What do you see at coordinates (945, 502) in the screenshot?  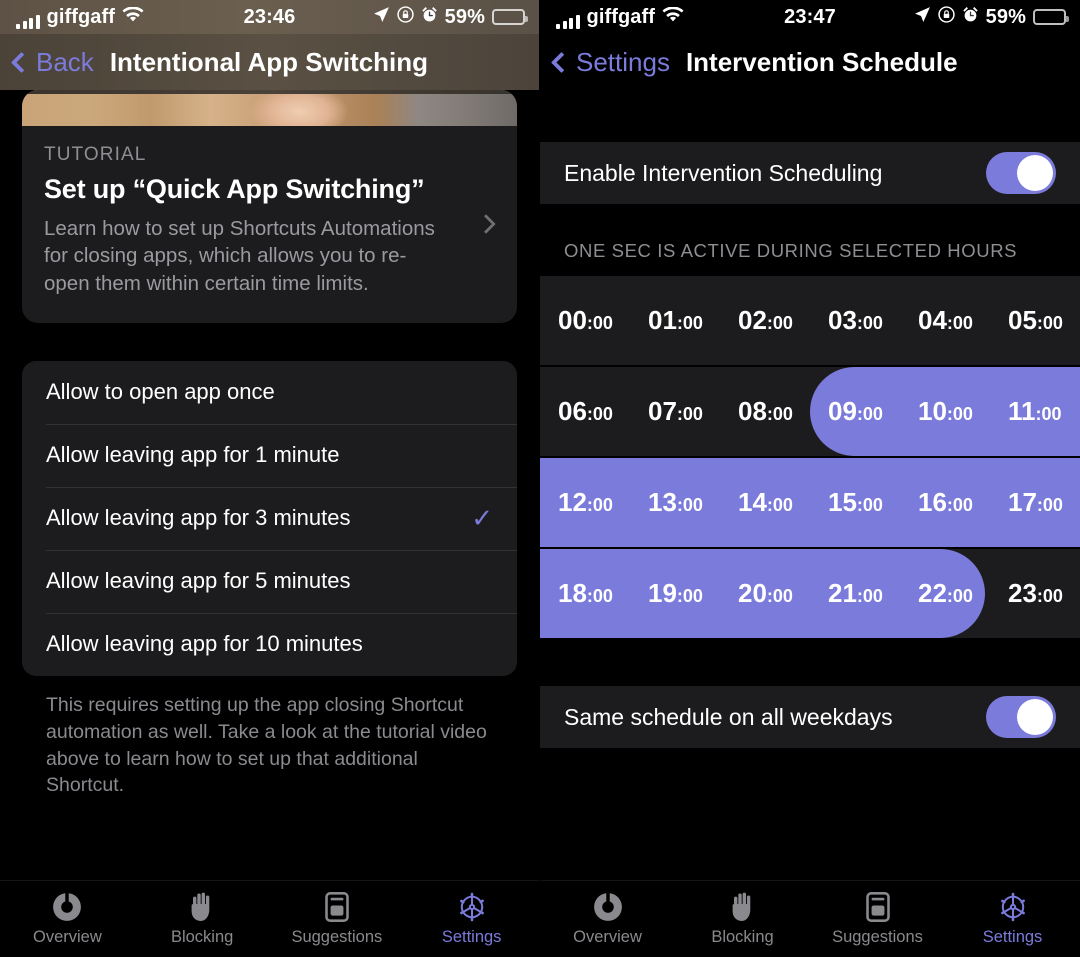 I see `hour-cell-16: 16:00` at bounding box center [945, 502].